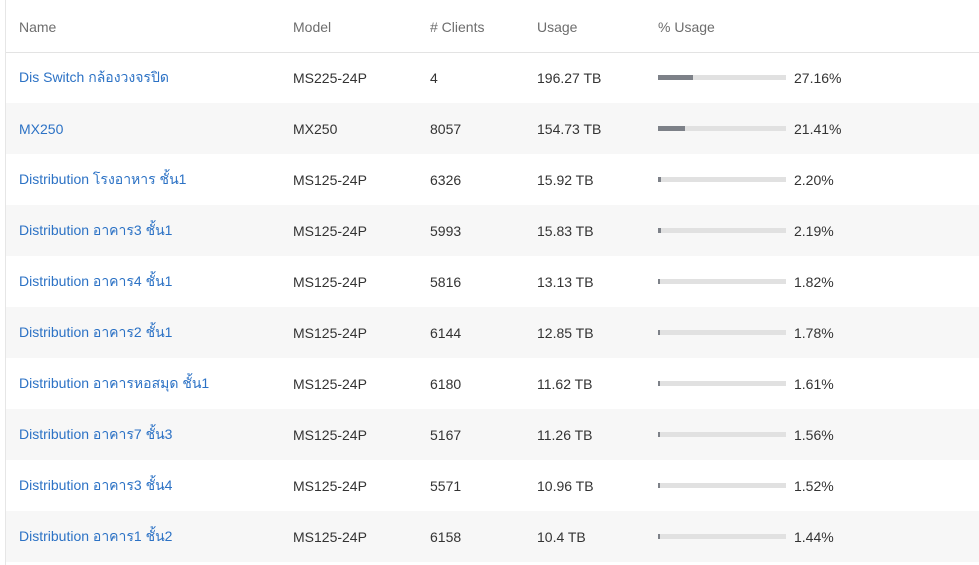 This screenshot has height=565, width=979. I want to click on cell-model: MX250, so click(315, 128).